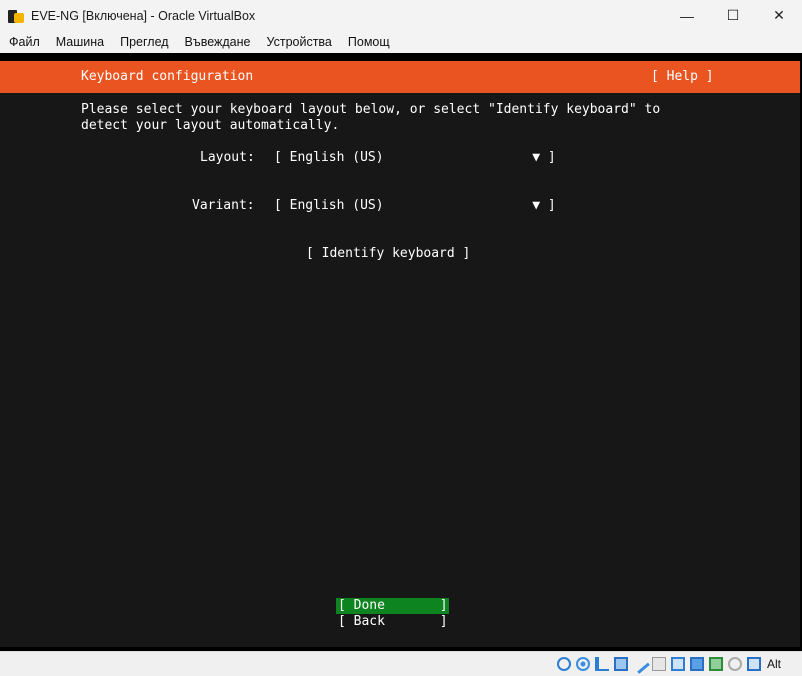 The image size is (802, 676). Describe the element at coordinates (298, 42) in the screenshot. I see `menu-devices: Устройства` at that location.